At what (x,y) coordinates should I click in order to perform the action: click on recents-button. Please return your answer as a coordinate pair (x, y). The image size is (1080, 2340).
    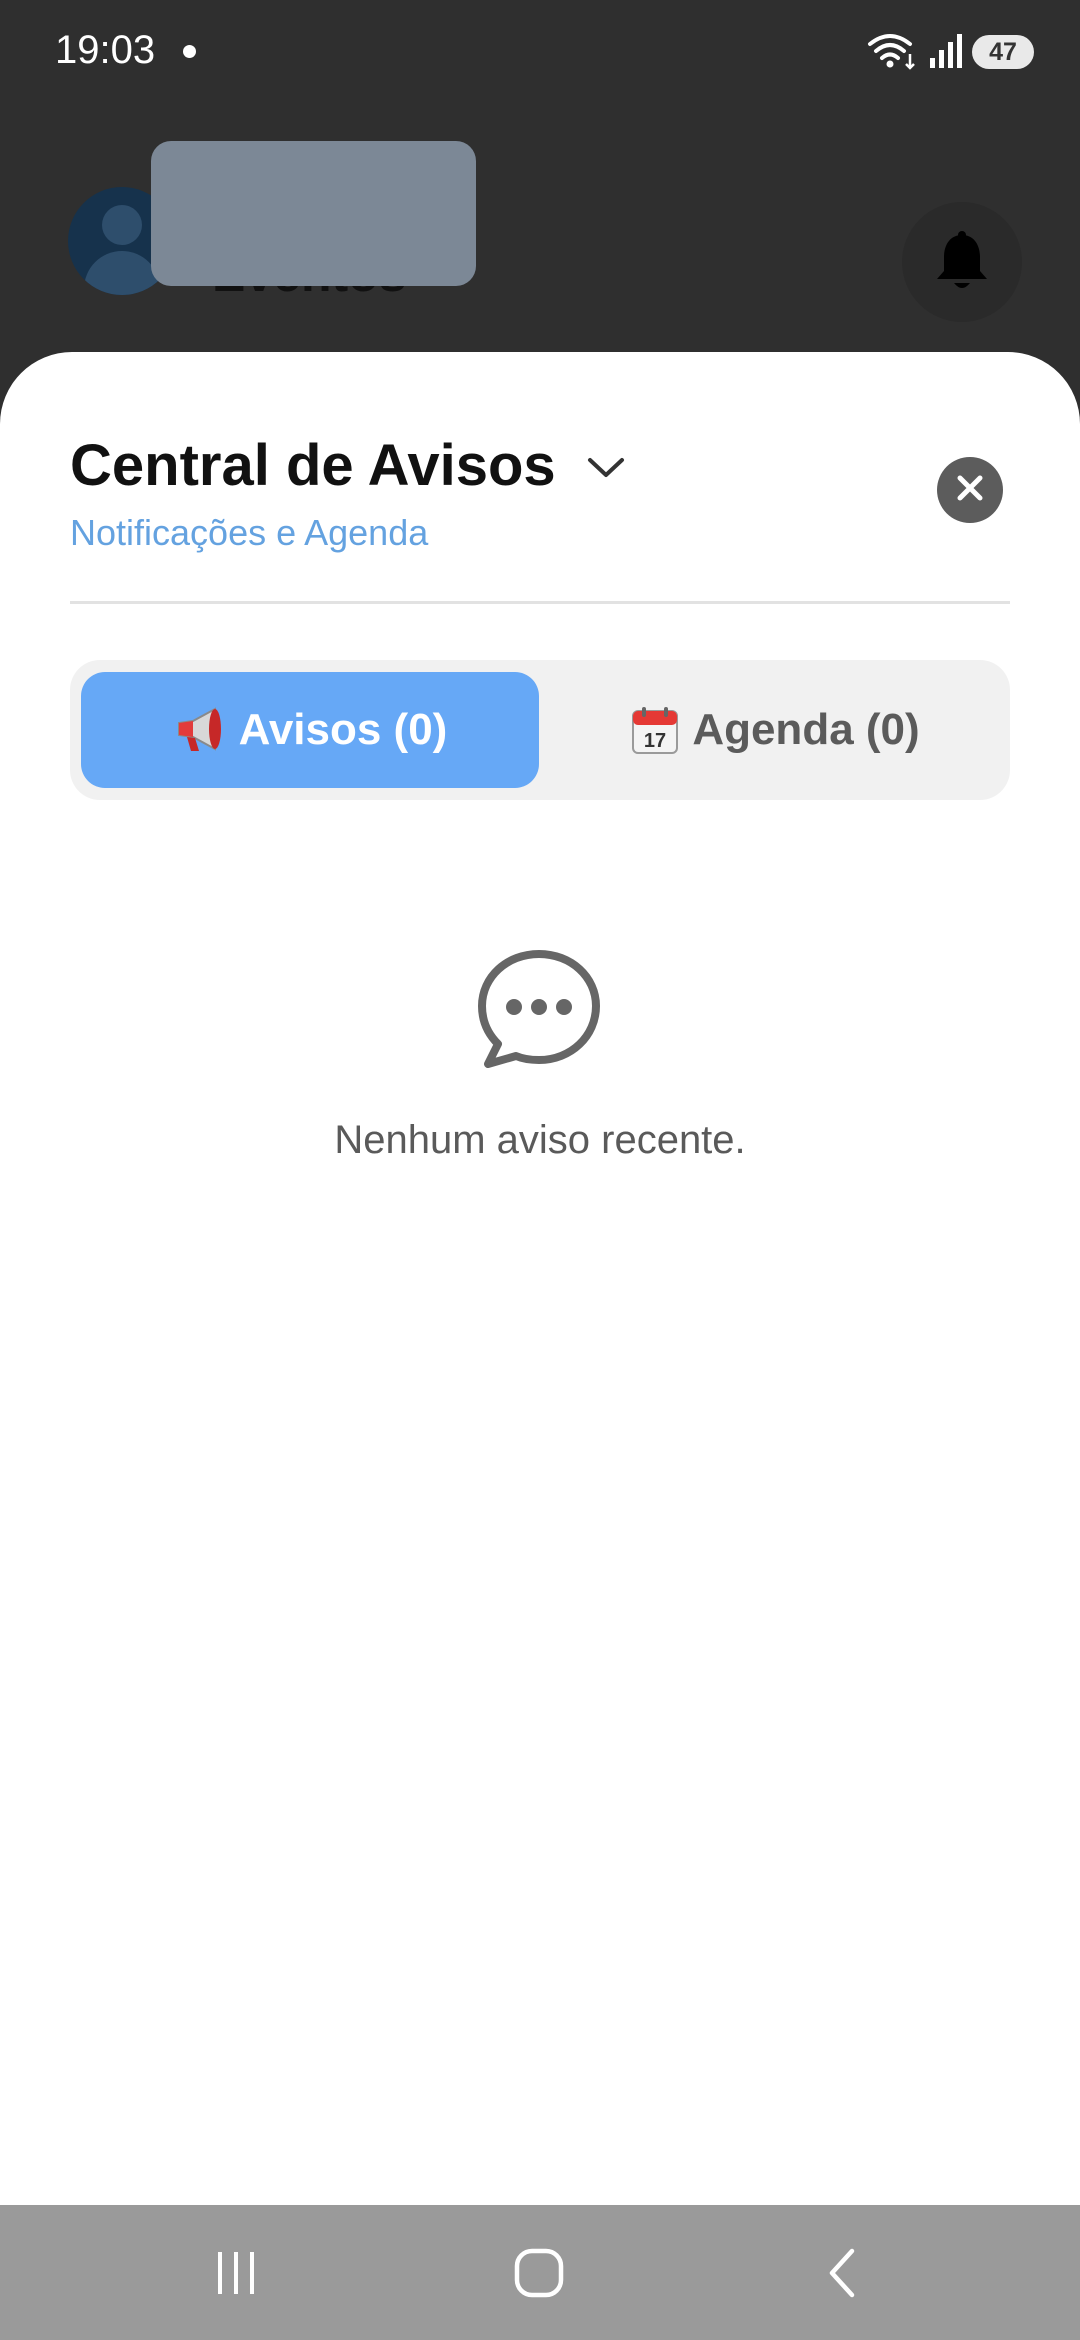
    Looking at the image, I should click on (236, 2275).